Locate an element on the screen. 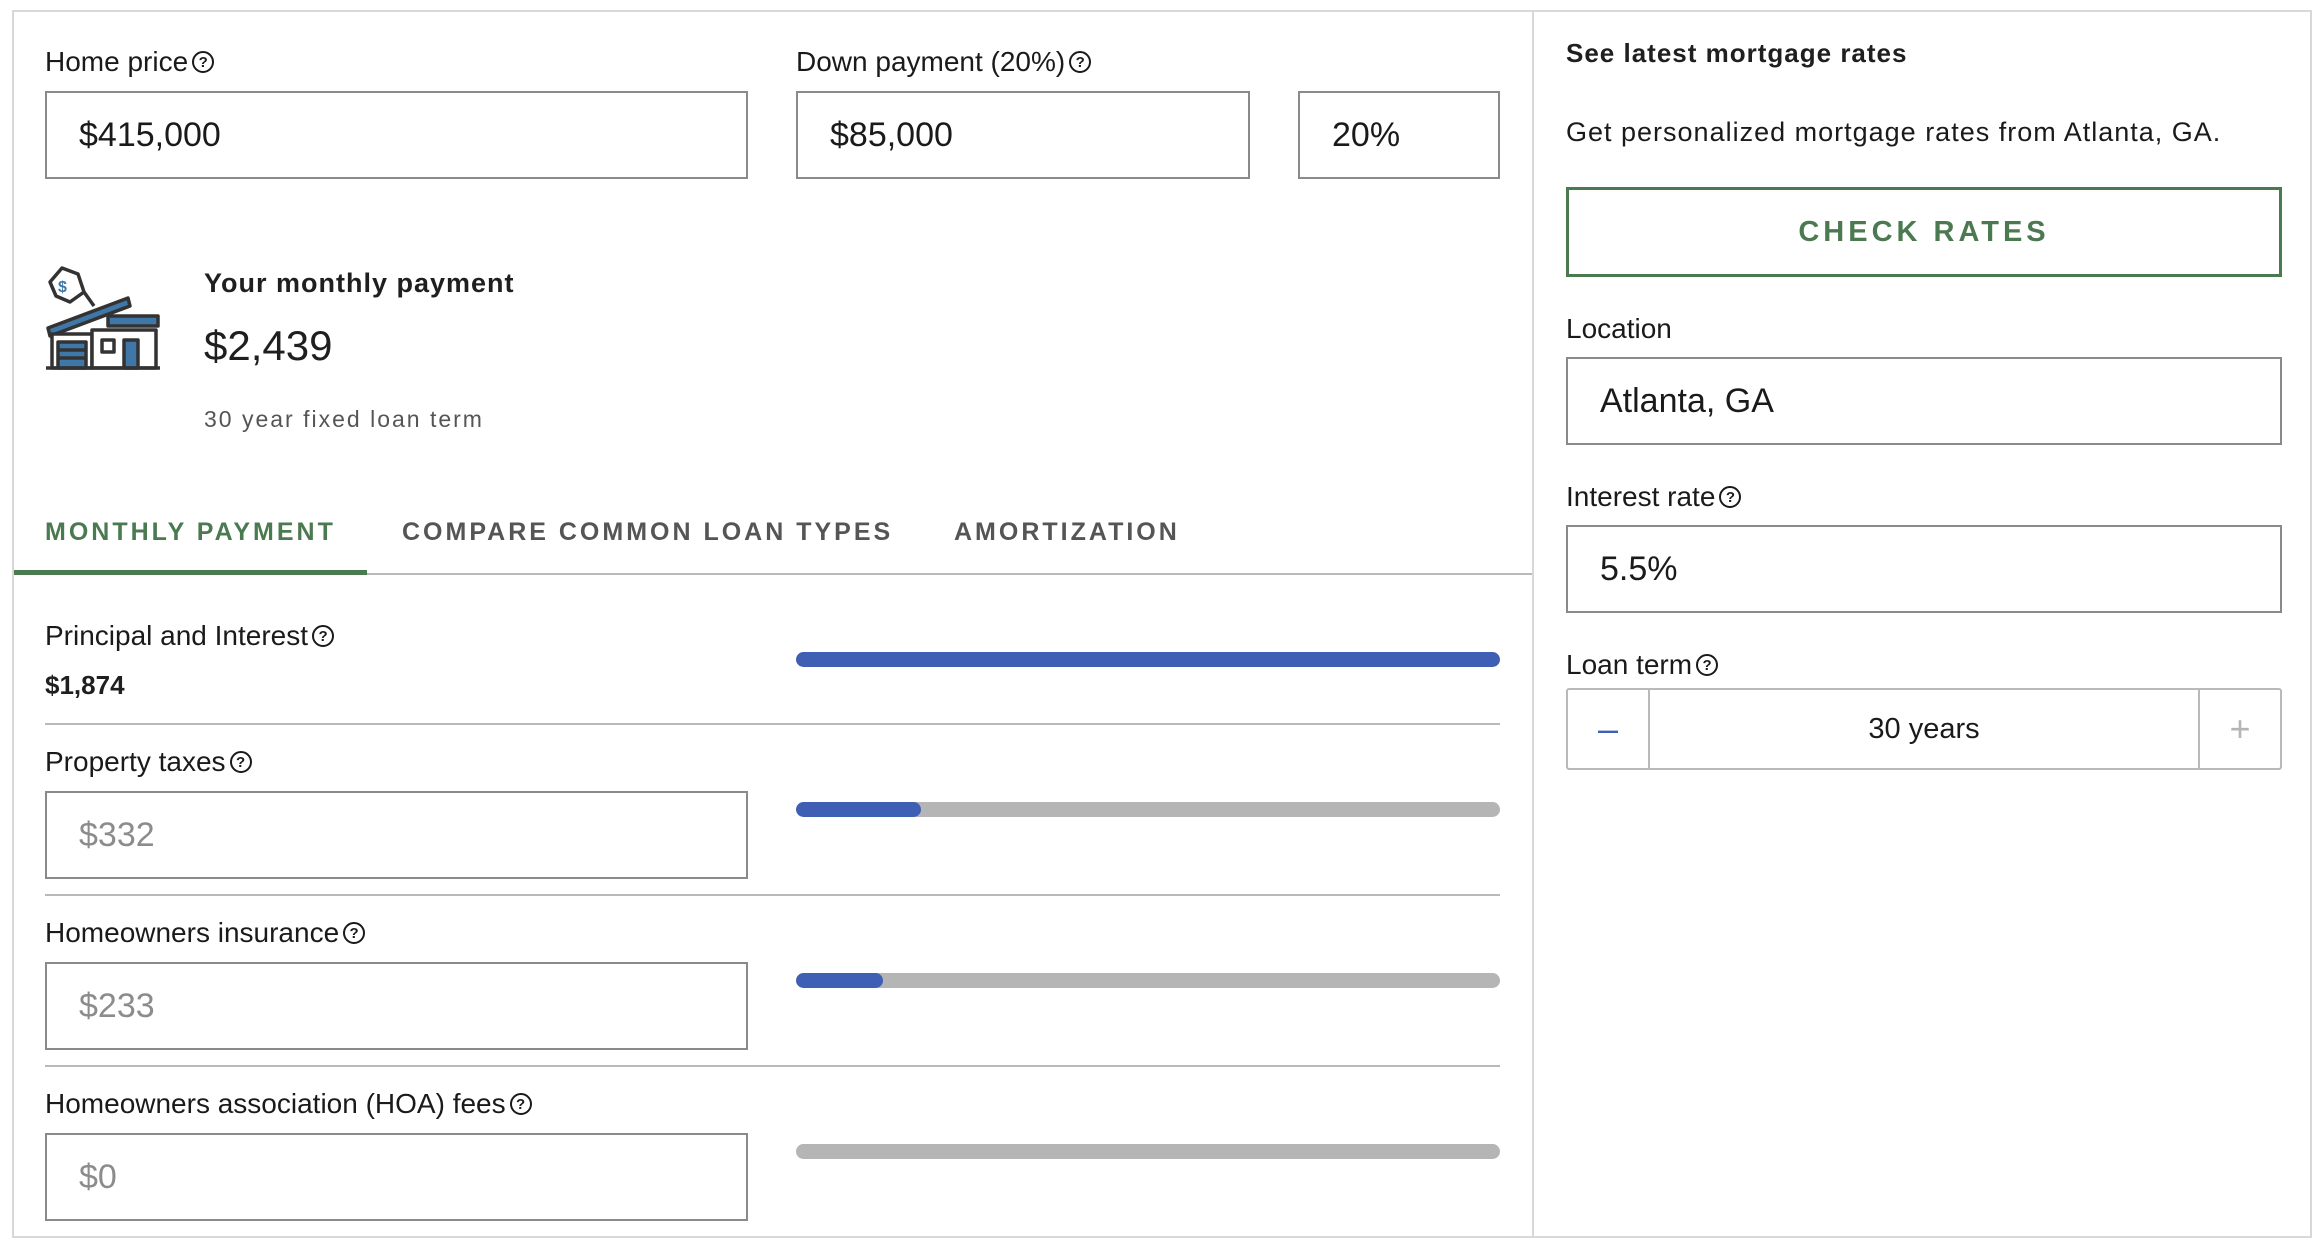 Image resolution: width=2324 pixels, height=1248 pixels. minus-icon: – is located at coordinates (1609, 729).